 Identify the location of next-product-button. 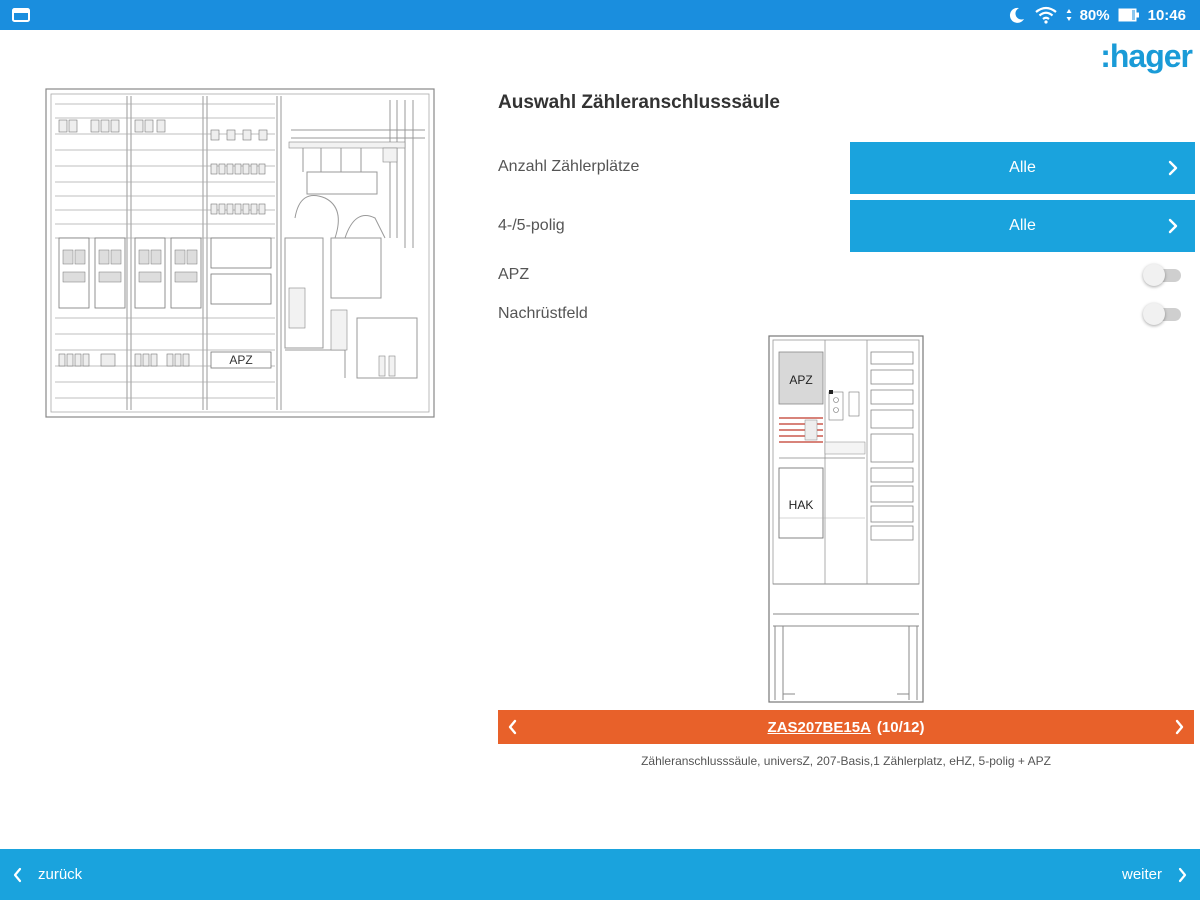
(1179, 727).